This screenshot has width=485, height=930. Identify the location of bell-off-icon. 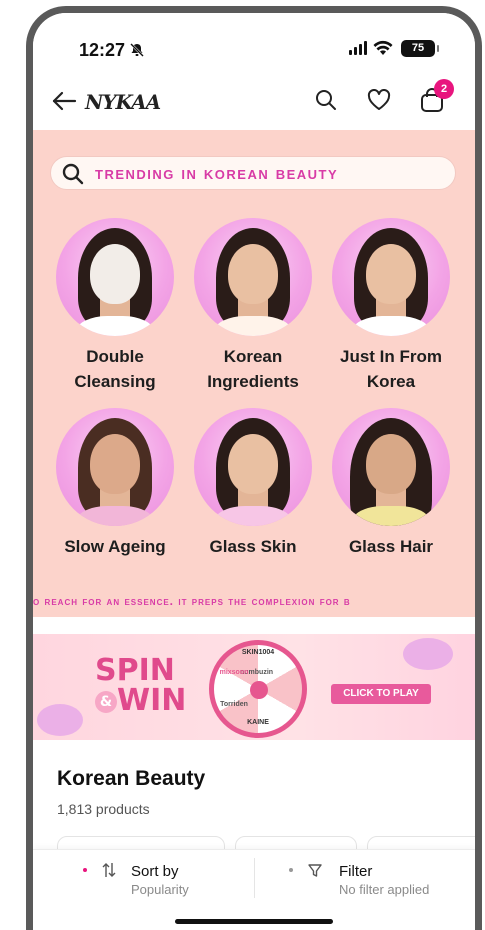
(137, 50).